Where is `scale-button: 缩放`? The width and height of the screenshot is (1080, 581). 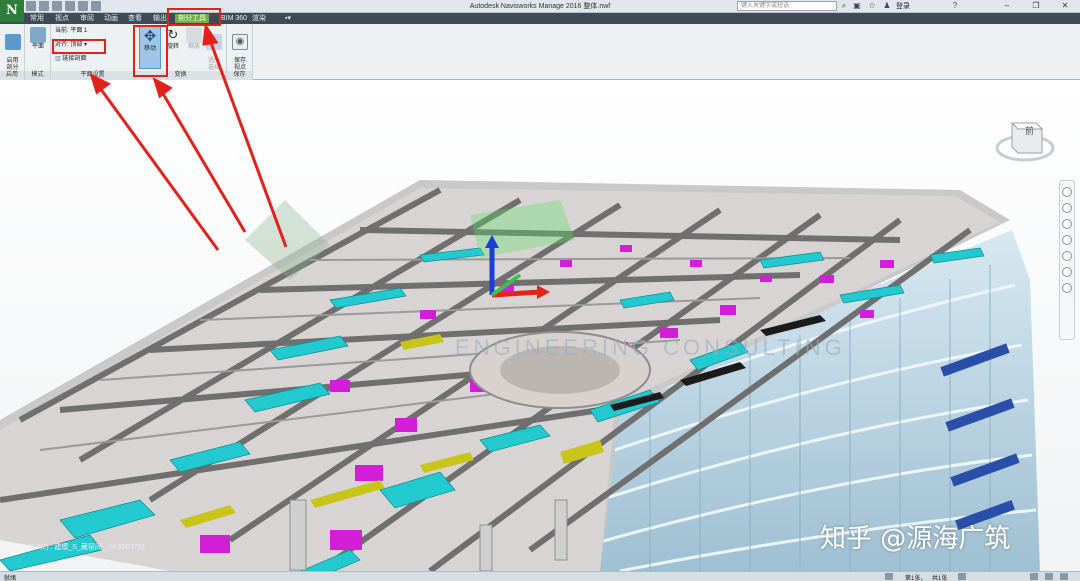
scale-button: 缩放 is located at coordinates (194, 39).